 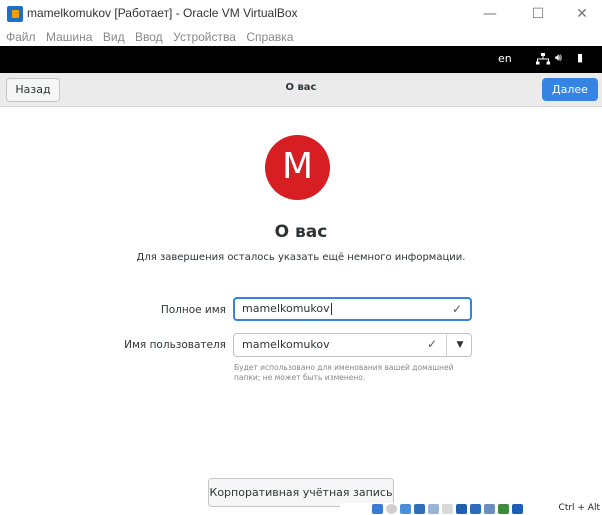 I want to click on full-name-value: mamelkomukov, so click(x=286, y=308).